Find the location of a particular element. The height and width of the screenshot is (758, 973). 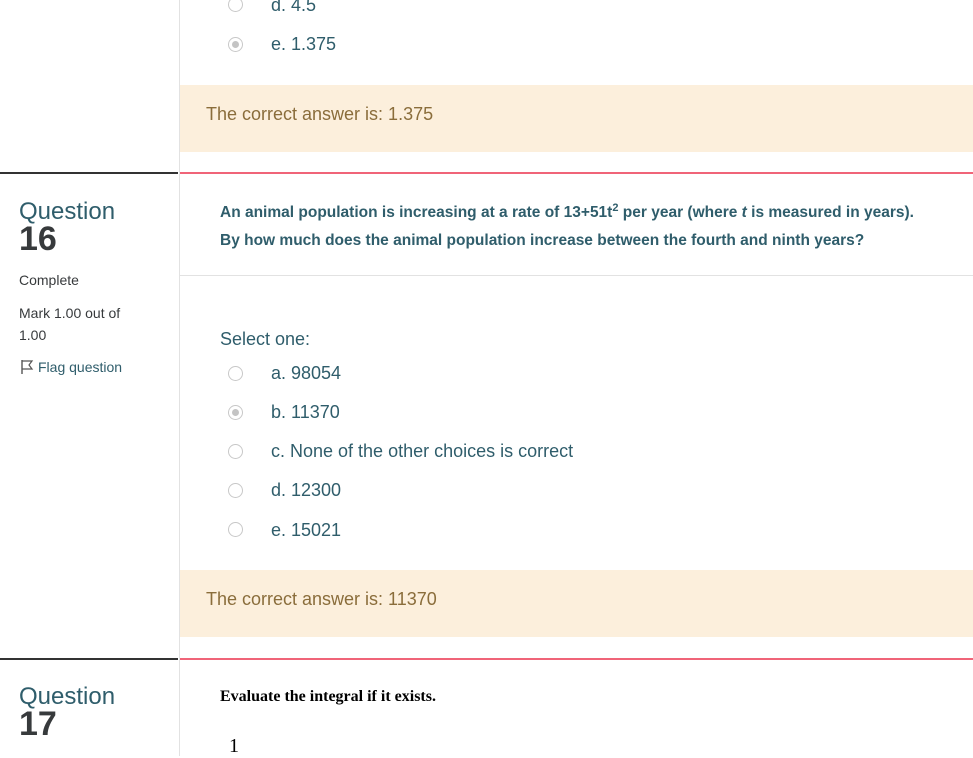

divider is located at coordinates (576, 275).